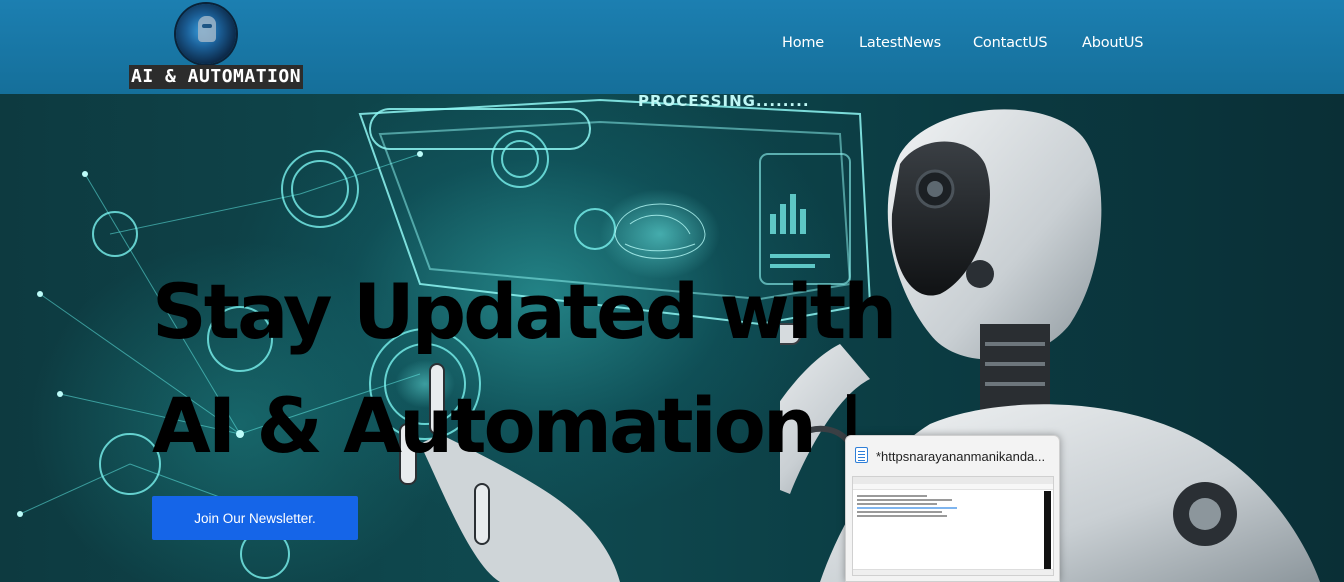  I want to click on robot-logo-icon, so click(206, 34).